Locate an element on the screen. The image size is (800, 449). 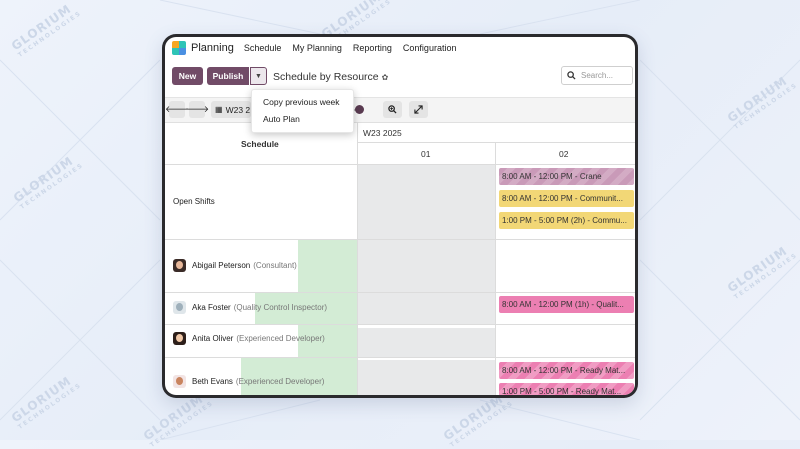
row-aka-foster: Aka Foster (Quality Control Inspector) is located at coordinates (250, 307).